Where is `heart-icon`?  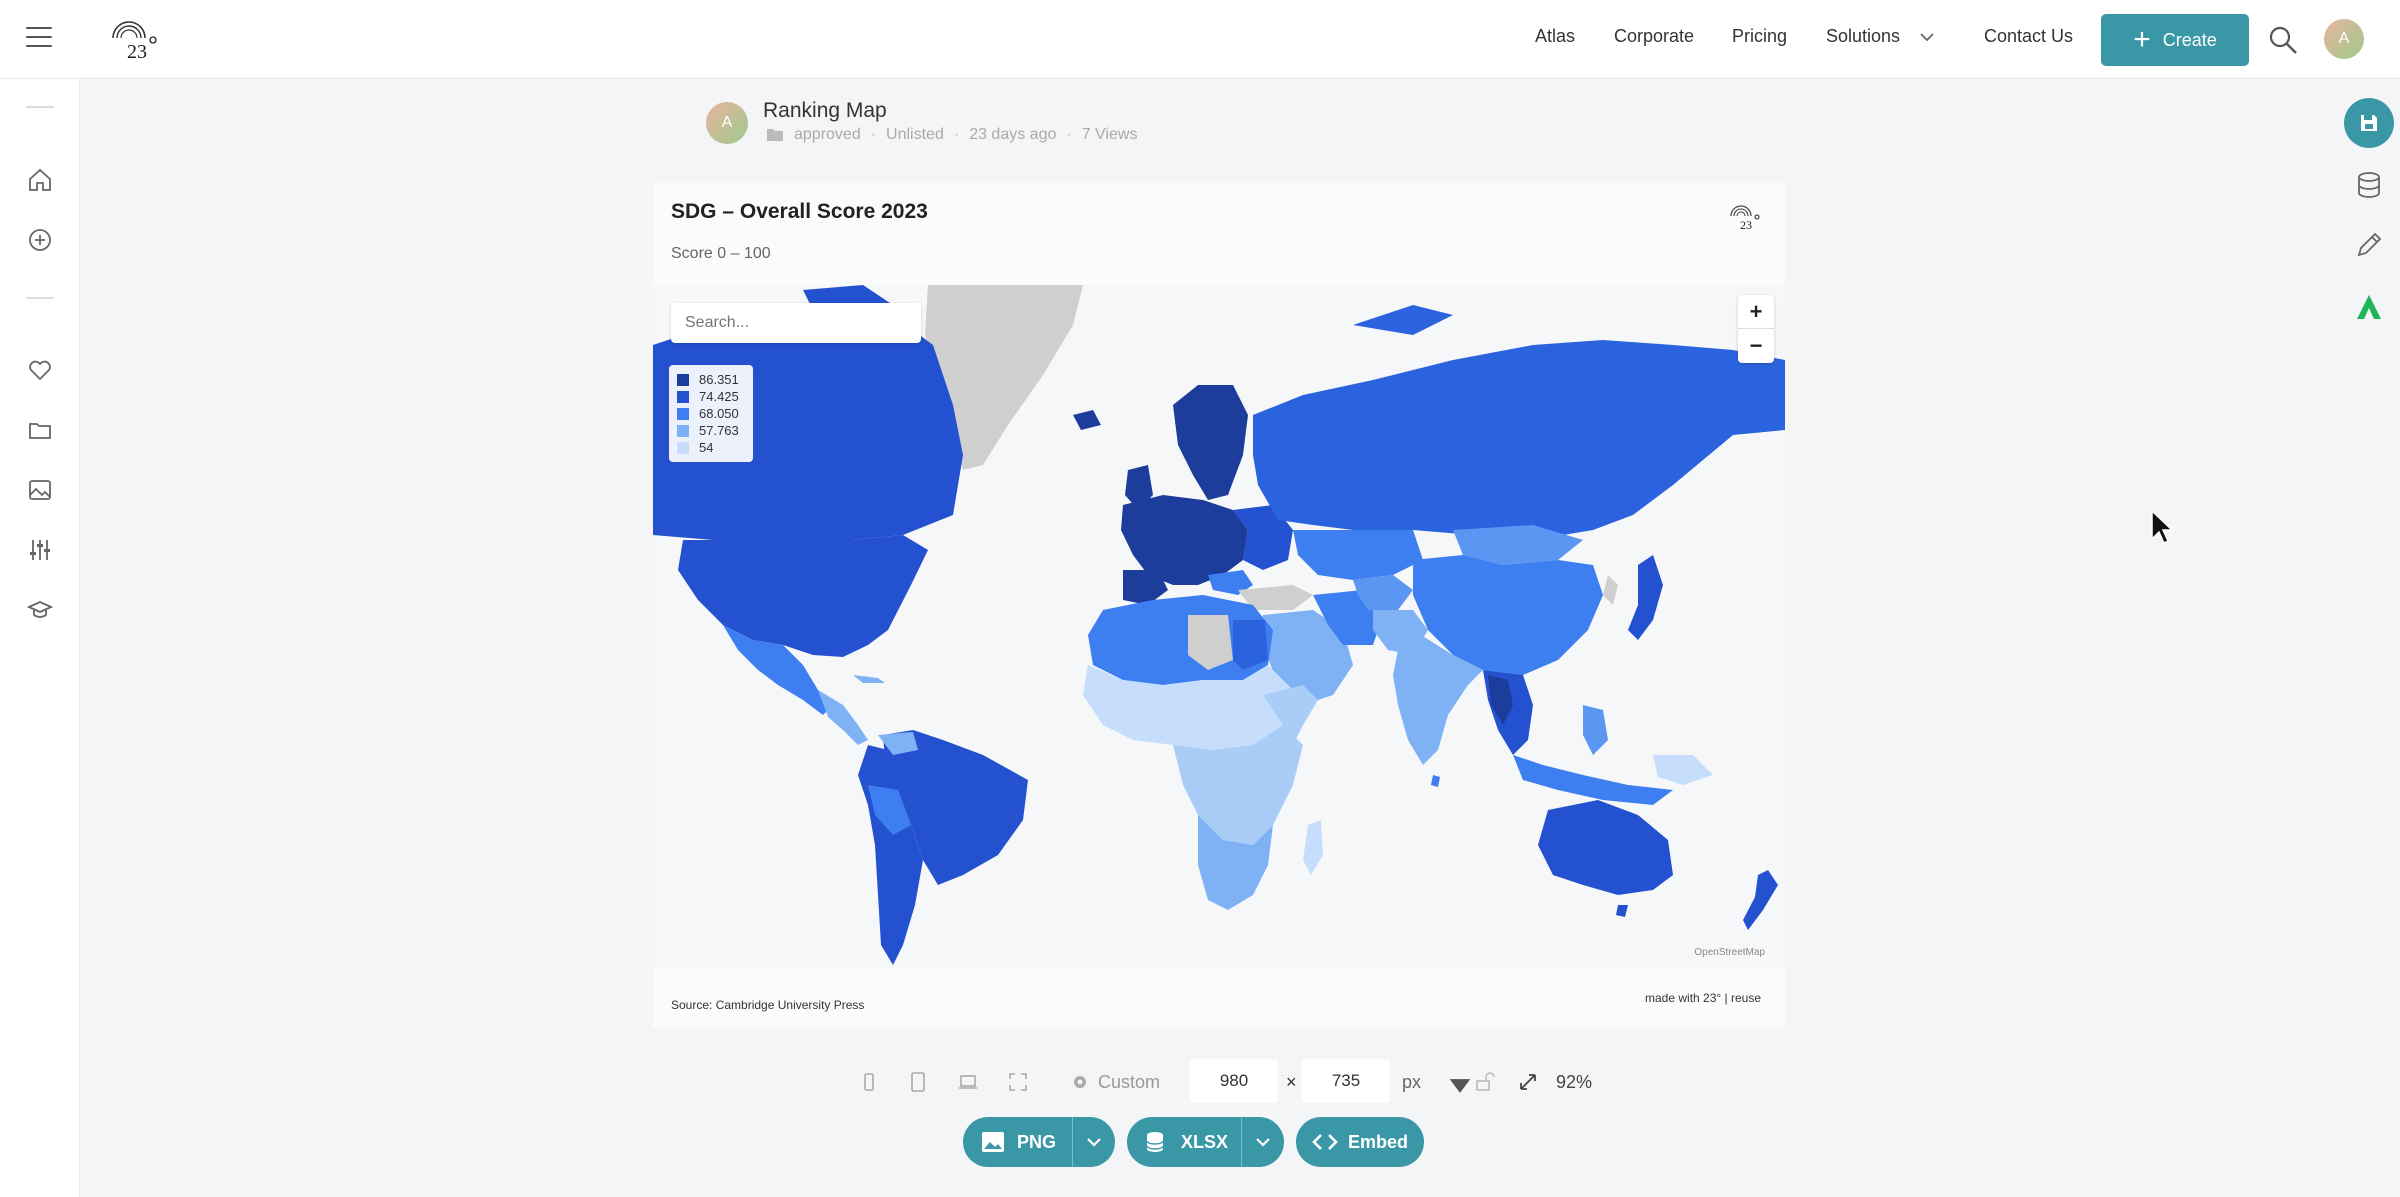
heart-icon is located at coordinates (40, 370).